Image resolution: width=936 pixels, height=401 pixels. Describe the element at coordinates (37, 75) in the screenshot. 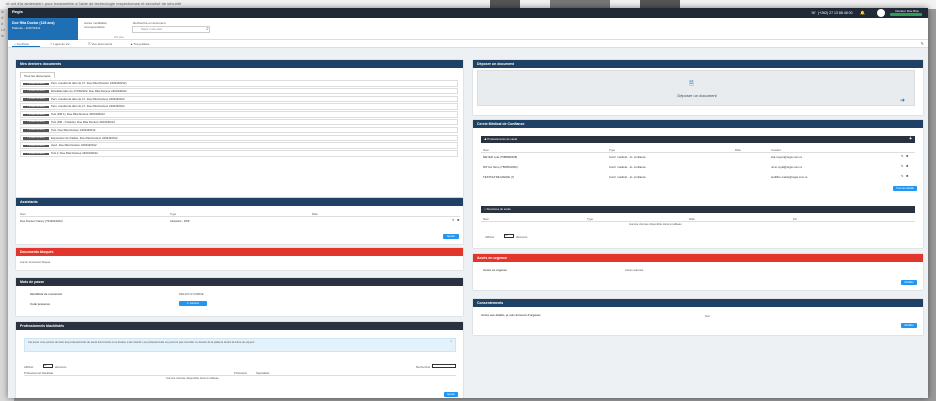

I see `tab-all-documents: Tous les documents` at that location.